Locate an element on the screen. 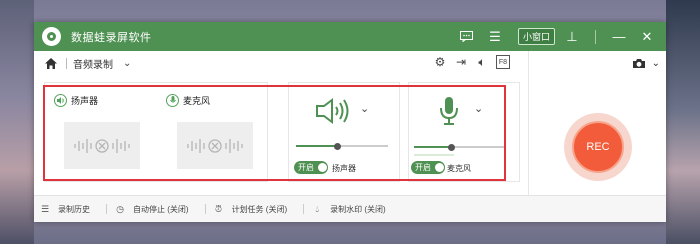  alarm-clock-icon: ⏰︎ is located at coordinates (219, 208).